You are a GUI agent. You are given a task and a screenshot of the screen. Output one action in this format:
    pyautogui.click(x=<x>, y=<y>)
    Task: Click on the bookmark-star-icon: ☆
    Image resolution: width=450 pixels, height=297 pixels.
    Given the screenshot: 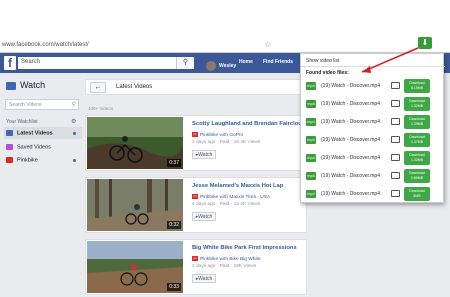 What is the action you would take?
    pyautogui.click(x=267, y=44)
    